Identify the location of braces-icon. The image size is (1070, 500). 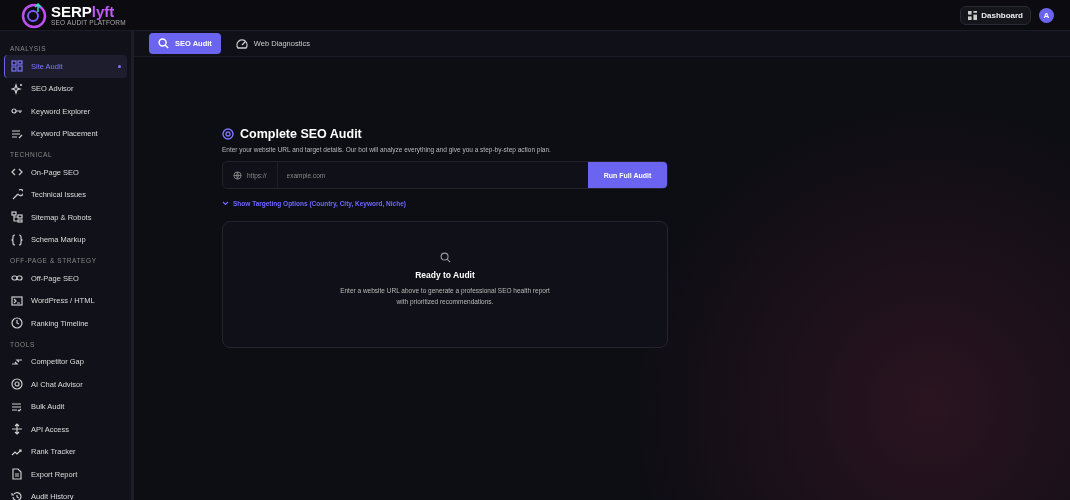
(17, 239).